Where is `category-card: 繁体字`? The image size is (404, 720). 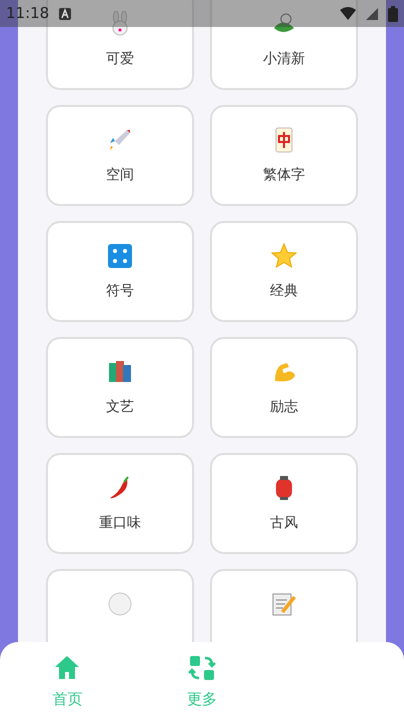 category-card: 繁体字 is located at coordinates (284, 155).